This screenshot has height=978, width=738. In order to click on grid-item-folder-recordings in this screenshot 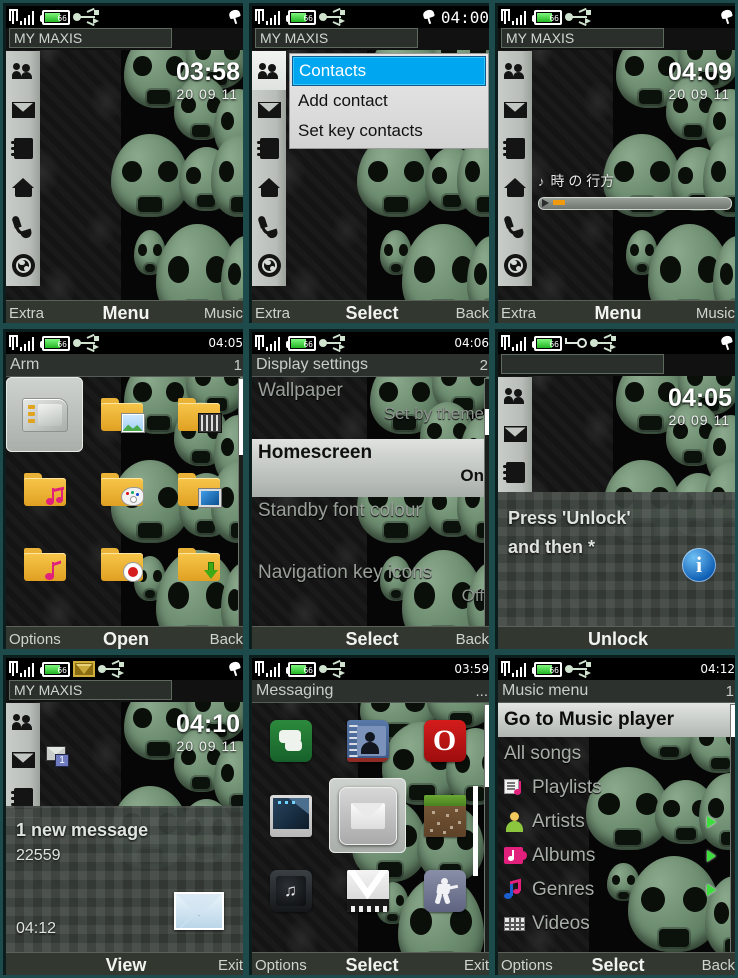, I will do `click(121, 564)`.